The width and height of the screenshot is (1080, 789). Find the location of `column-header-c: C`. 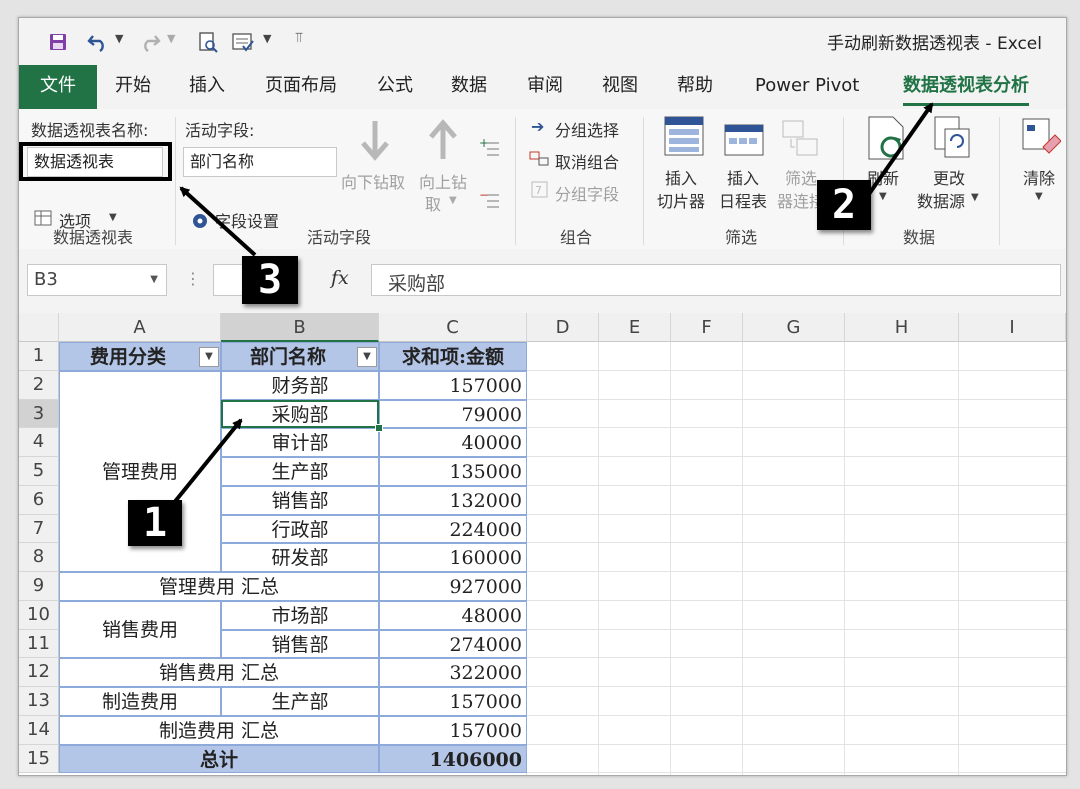

column-header-c: C is located at coordinates (453, 327).